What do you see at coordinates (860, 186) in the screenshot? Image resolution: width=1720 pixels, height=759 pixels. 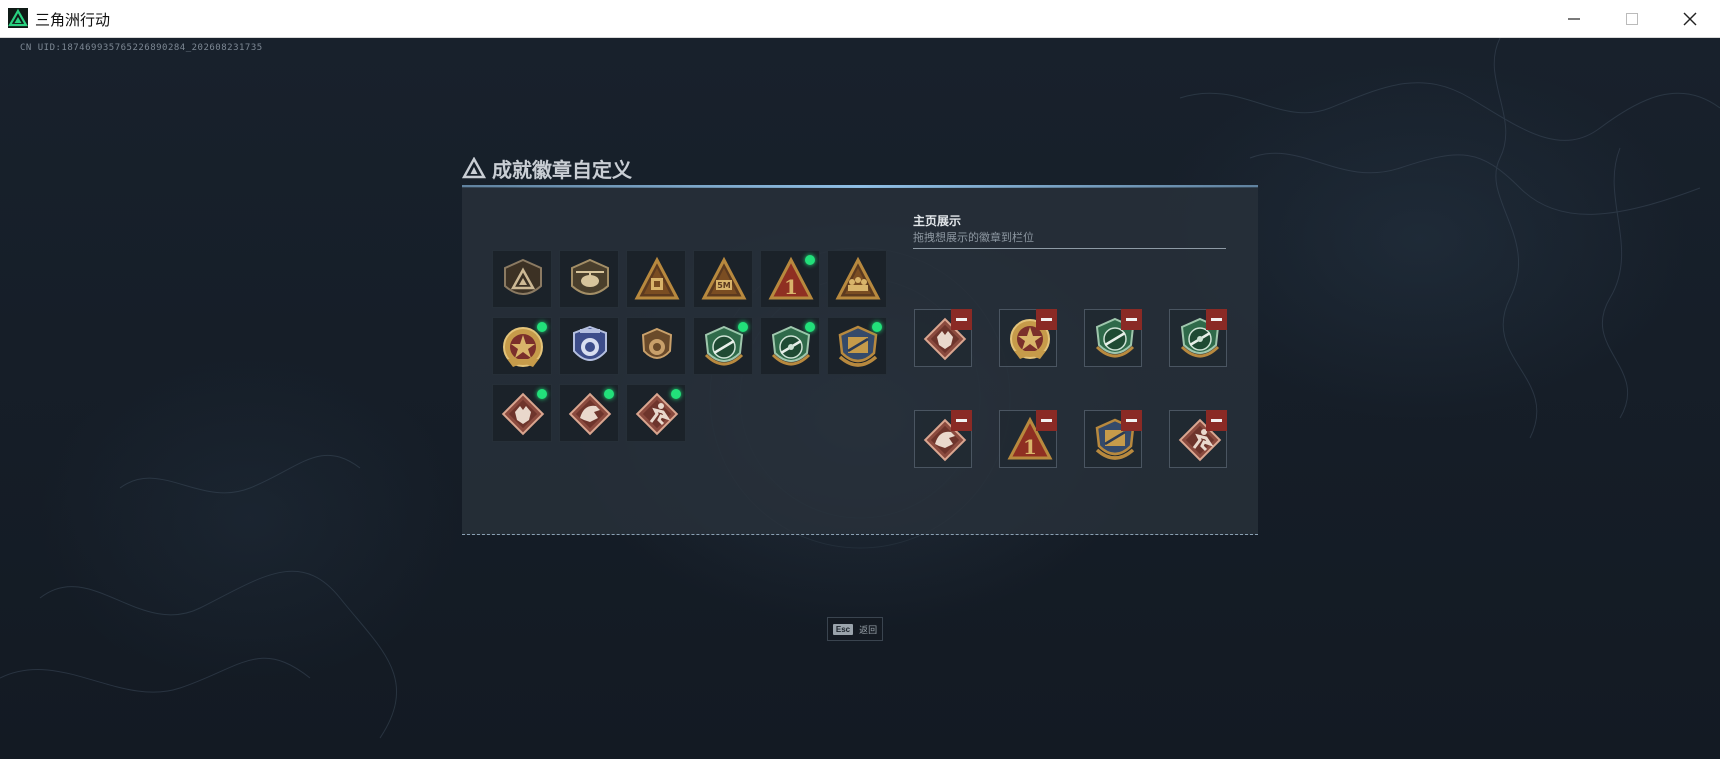 I see `panel-top-accent` at bounding box center [860, 186].